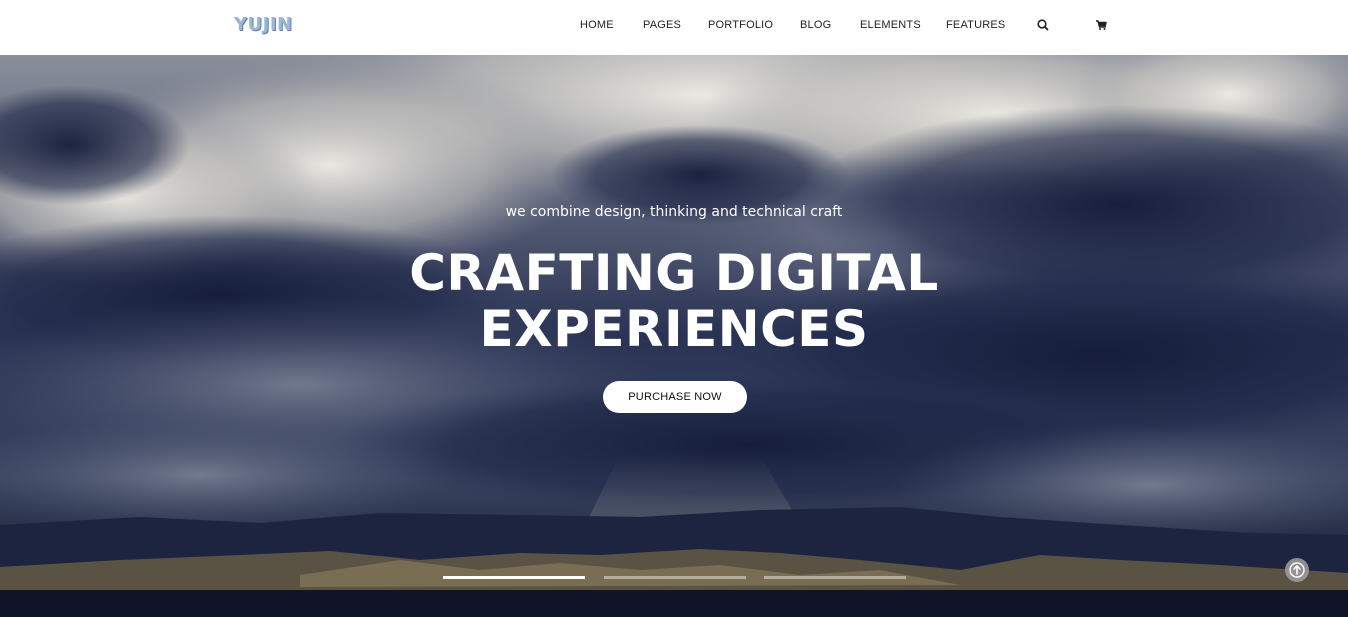 This screenshot has height=617, width=1348. Describe the element at coordinates (662, 25) in the screenshot. I see `nav-item-pages: PAGES` at that location.